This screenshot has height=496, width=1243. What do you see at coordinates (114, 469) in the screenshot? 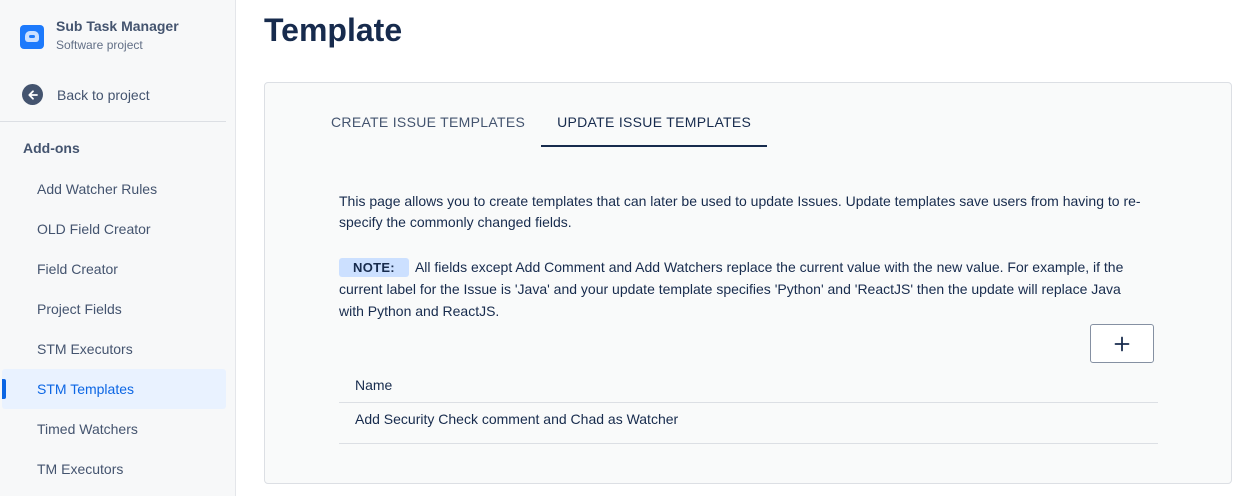
I see `sidebar-item-tm-executors: TM Executors` at bounding box center [114, 469].